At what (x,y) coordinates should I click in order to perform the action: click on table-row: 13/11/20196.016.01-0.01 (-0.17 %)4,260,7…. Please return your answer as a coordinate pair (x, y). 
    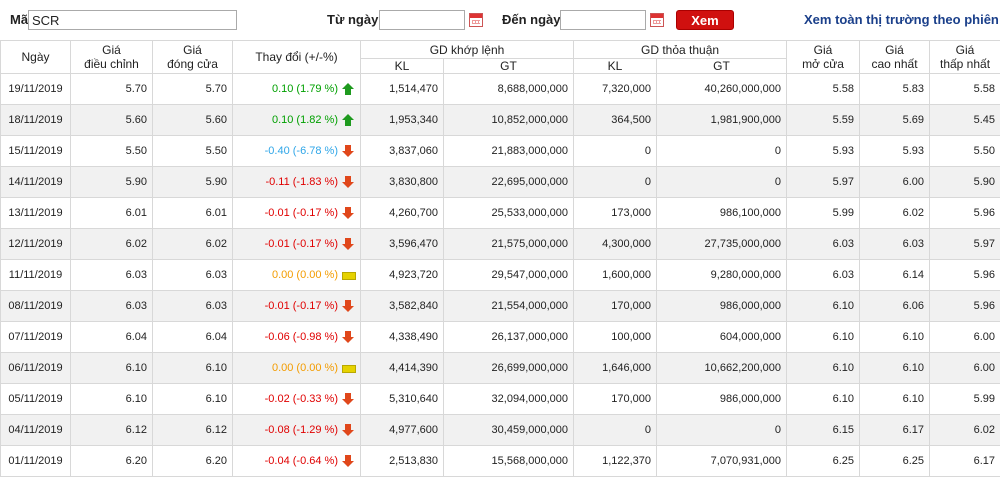
    Looking at the image, I should click on (500, 213).